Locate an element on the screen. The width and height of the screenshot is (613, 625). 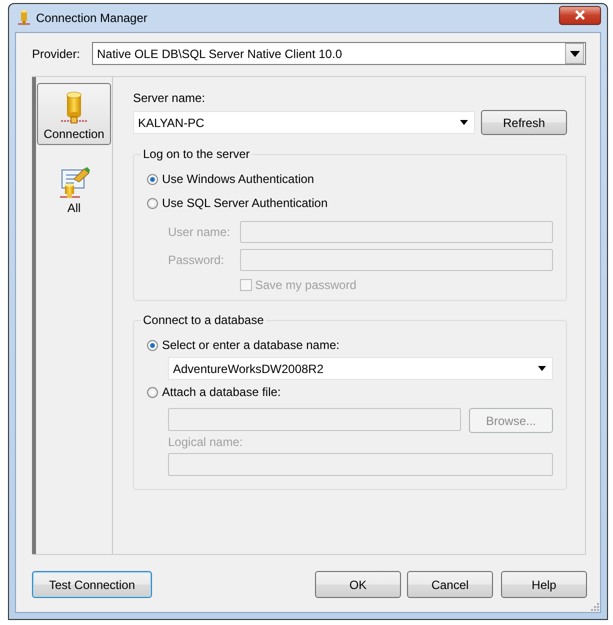
app-icon is located at coordinates (24, 18).